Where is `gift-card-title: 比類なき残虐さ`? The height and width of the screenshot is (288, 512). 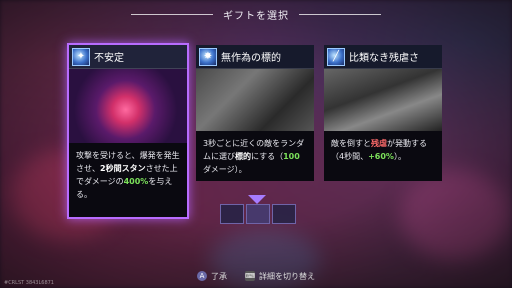
gift-card-title: 比類なき残虐さ is located at coordinates (384, 58).